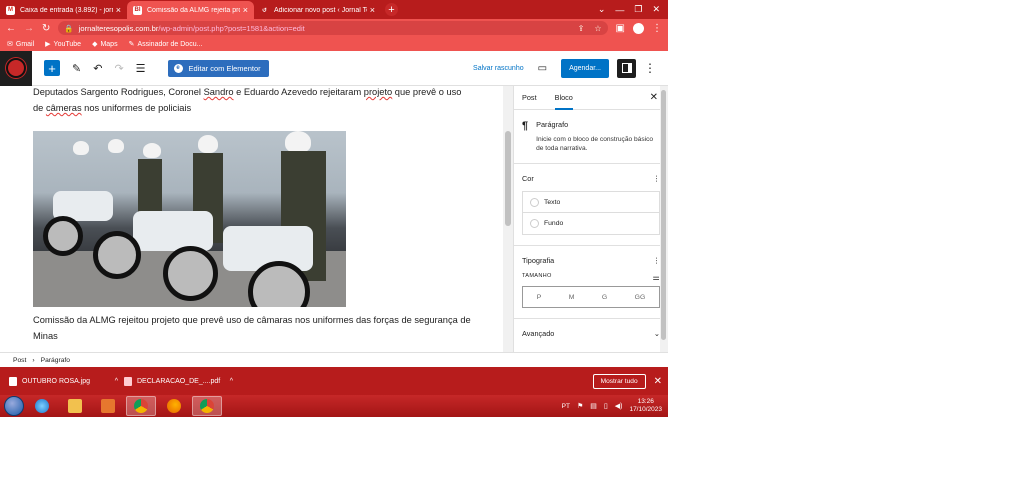  What do you see at coordinates (181, 381) in the screenshot?
I see `download-item: DECLARACAO_DE_....pdf ^` at bounding box center [181, 381].